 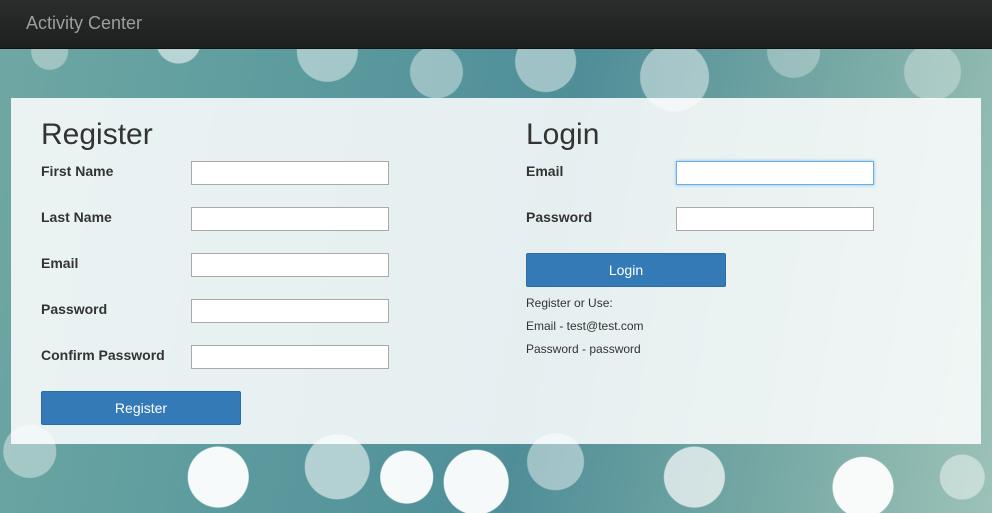 What do you see at coordinates (626, 270) in the screenshot?
I see `login-button: Login` at bounding box center [626, 270].